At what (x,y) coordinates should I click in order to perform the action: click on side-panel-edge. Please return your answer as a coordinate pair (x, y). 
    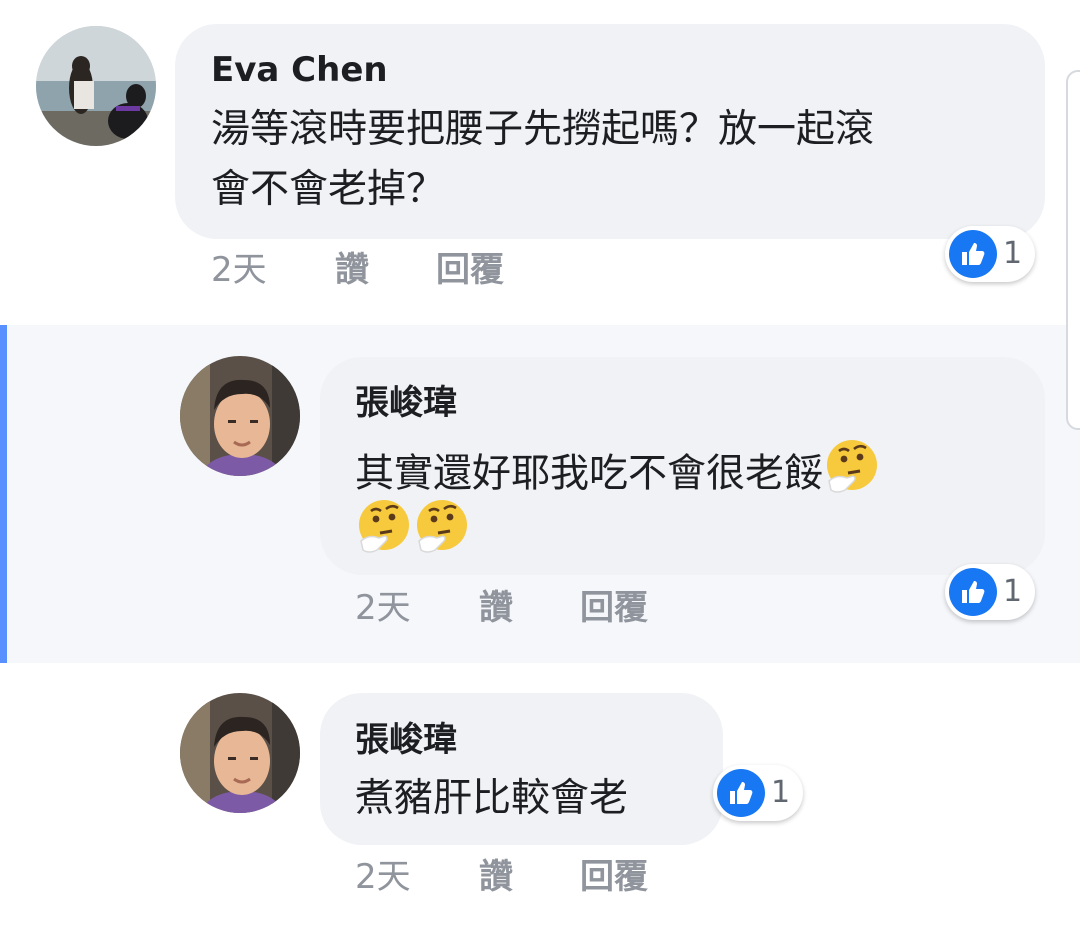
    Looking at the image, I should click on (1073, 250).